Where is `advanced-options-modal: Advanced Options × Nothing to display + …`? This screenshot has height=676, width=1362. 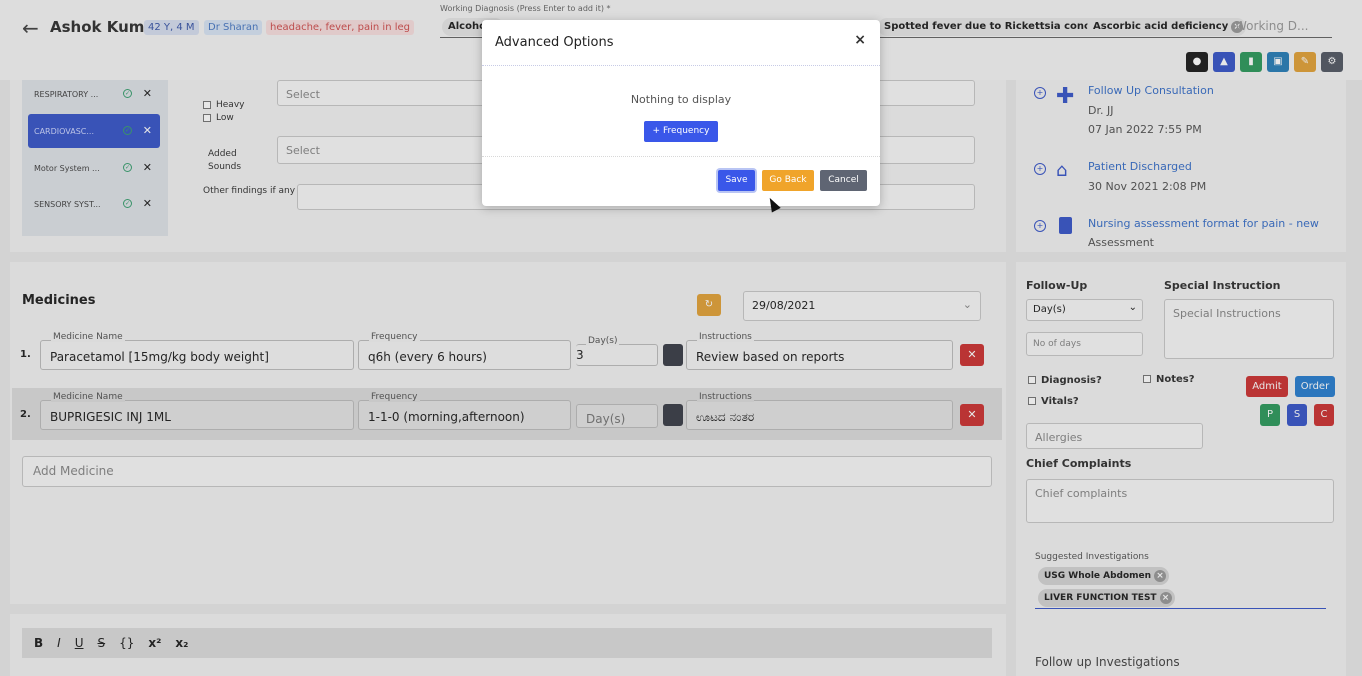 advanced-options-modal: Advanced Options × Nothing to display + … is located at coordinates (681, 113).